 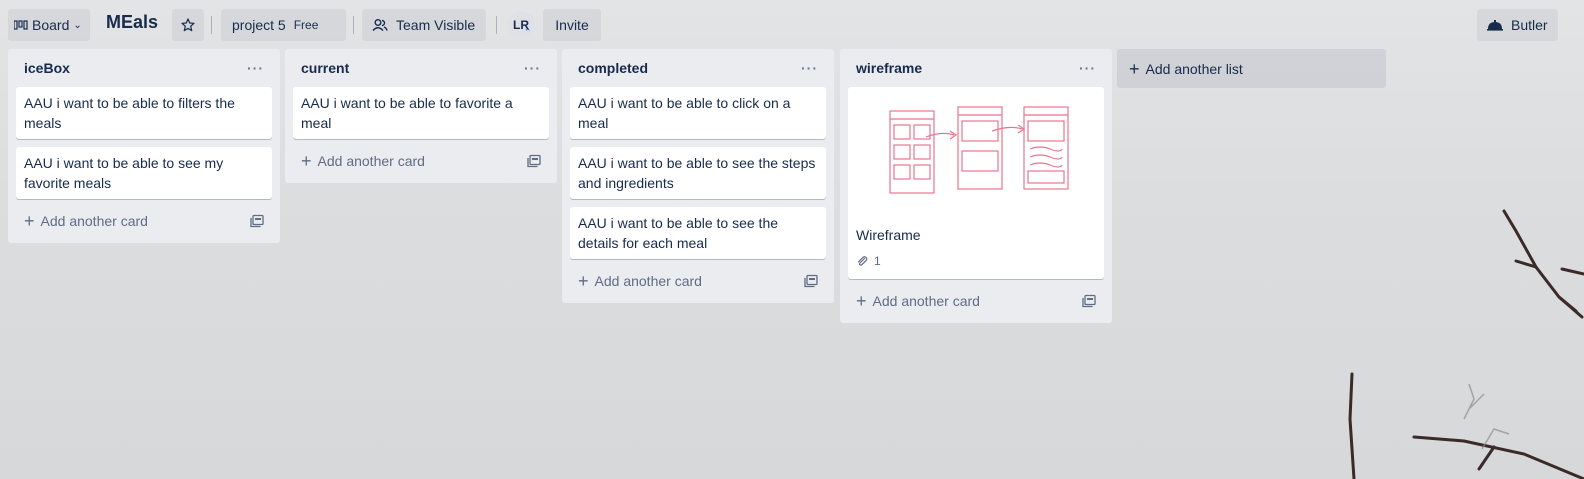 I want to click on board-switcher-button: Board ⌄, so click(x=49, y=25).